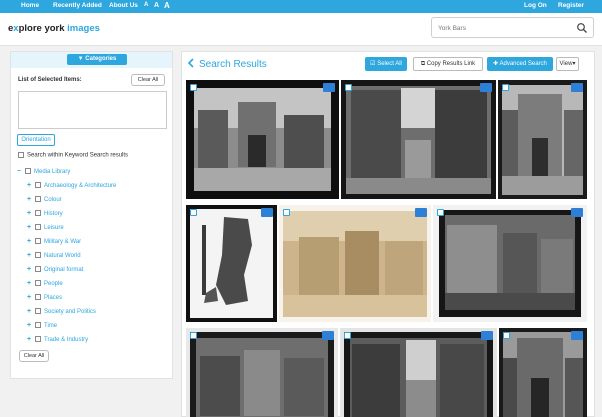 The image size is (602, 417). I want to click on categories-button: ▼ Categories, so click(97, 59).